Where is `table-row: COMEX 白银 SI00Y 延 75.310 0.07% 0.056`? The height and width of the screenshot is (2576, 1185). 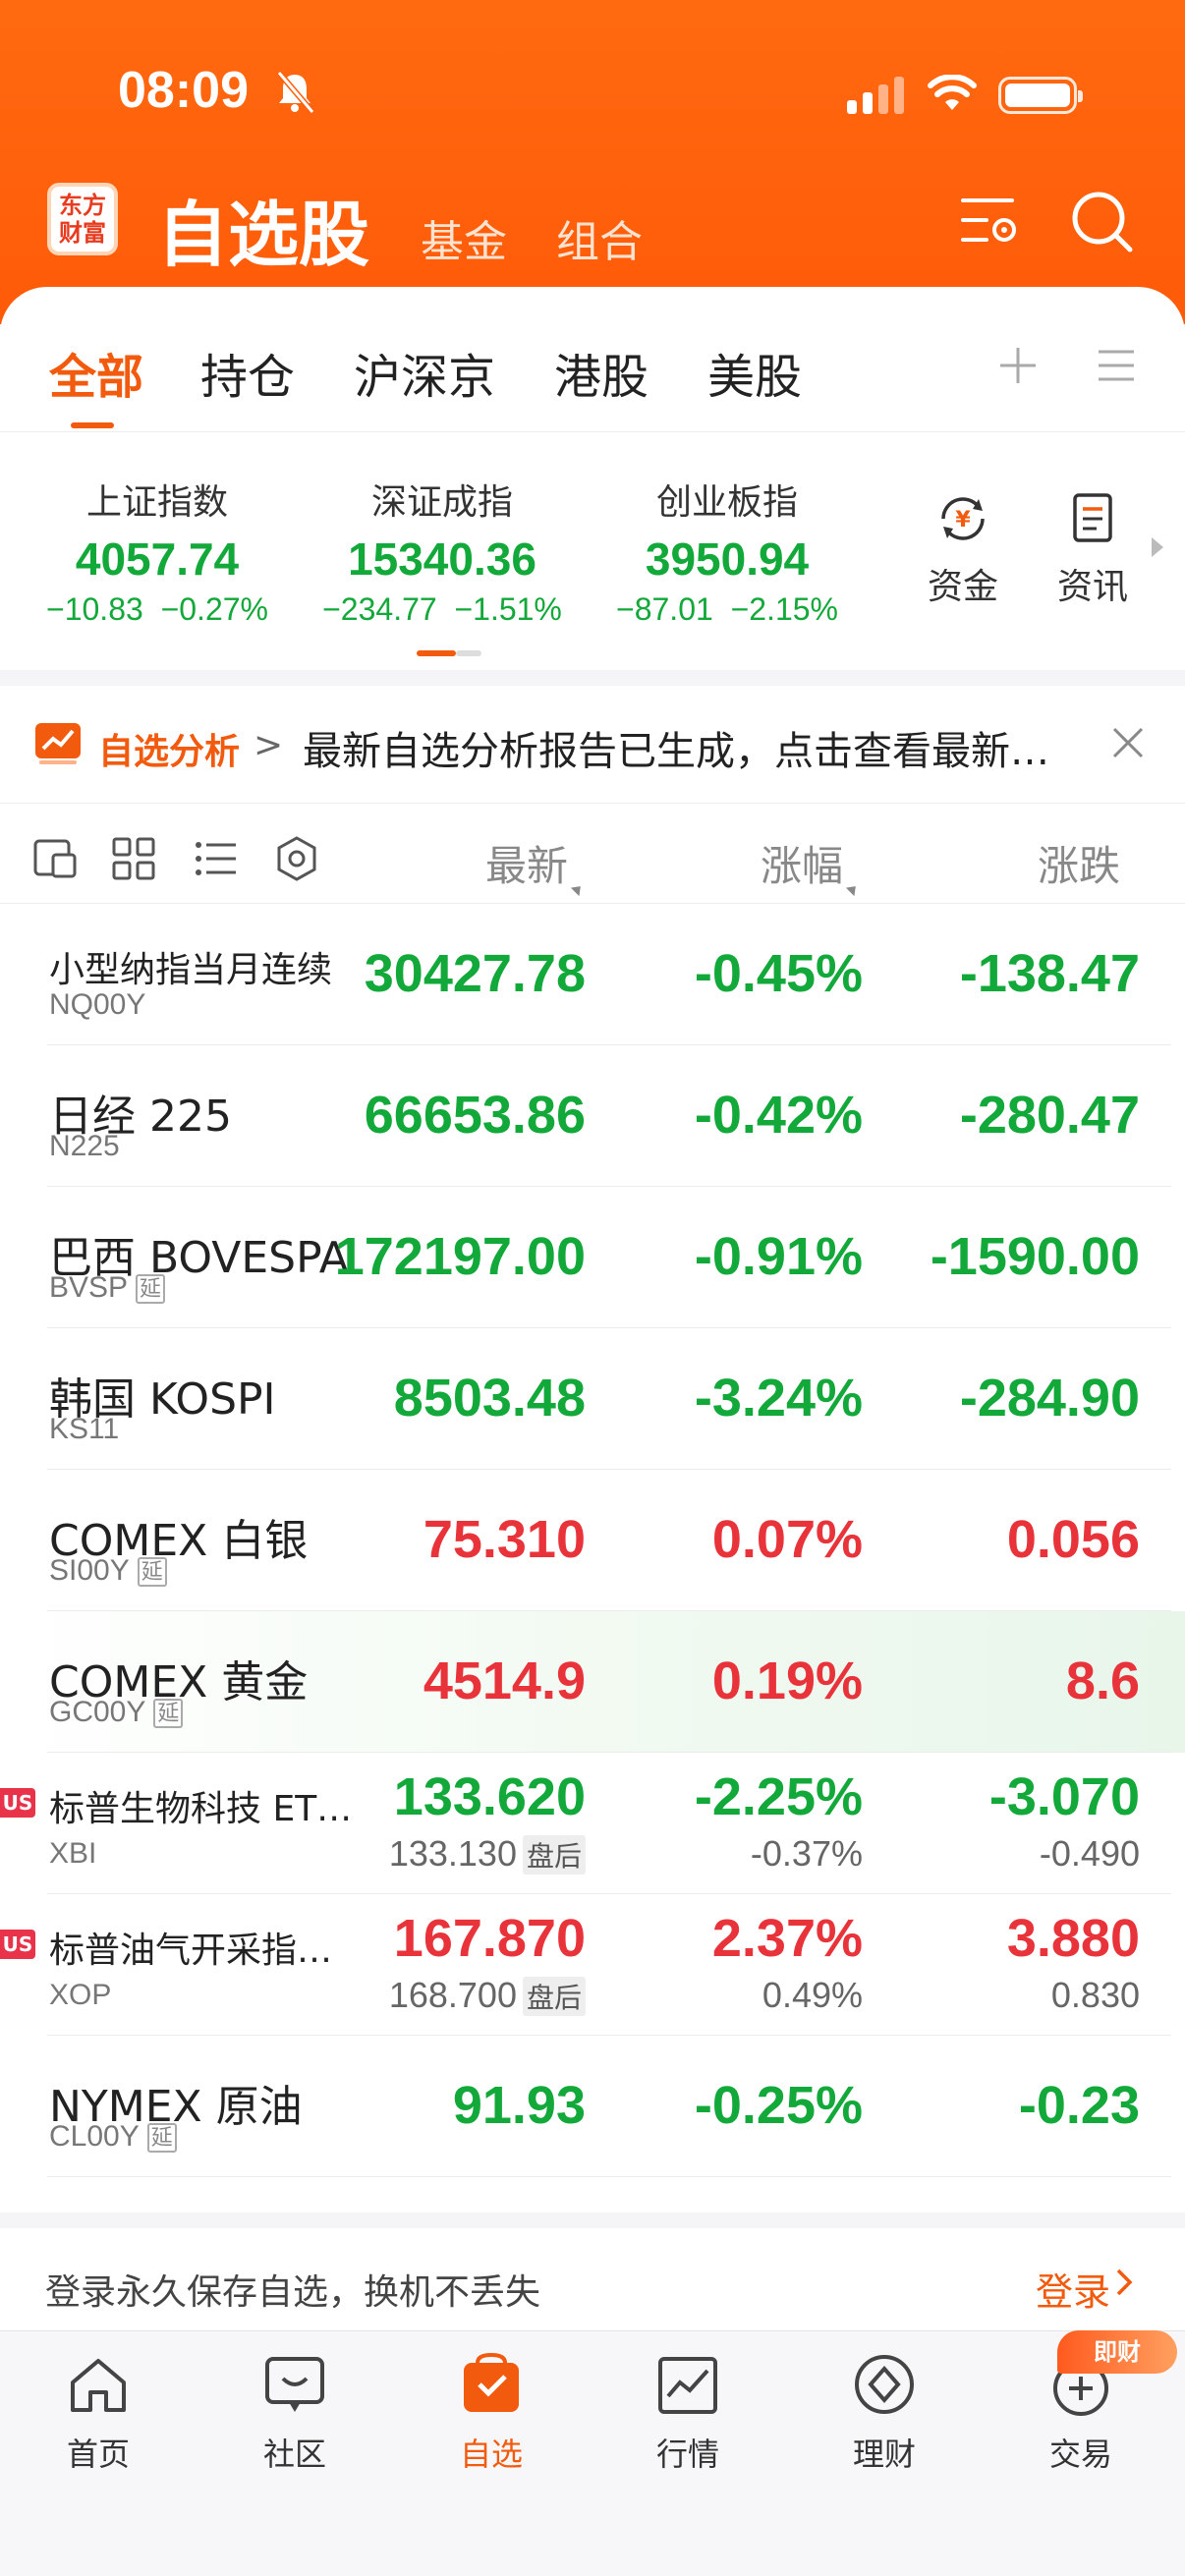 table-row: COMEX 白银 SI00Y 延 75.310 0.07% 0.056 is located at coordinates (592, 1540).